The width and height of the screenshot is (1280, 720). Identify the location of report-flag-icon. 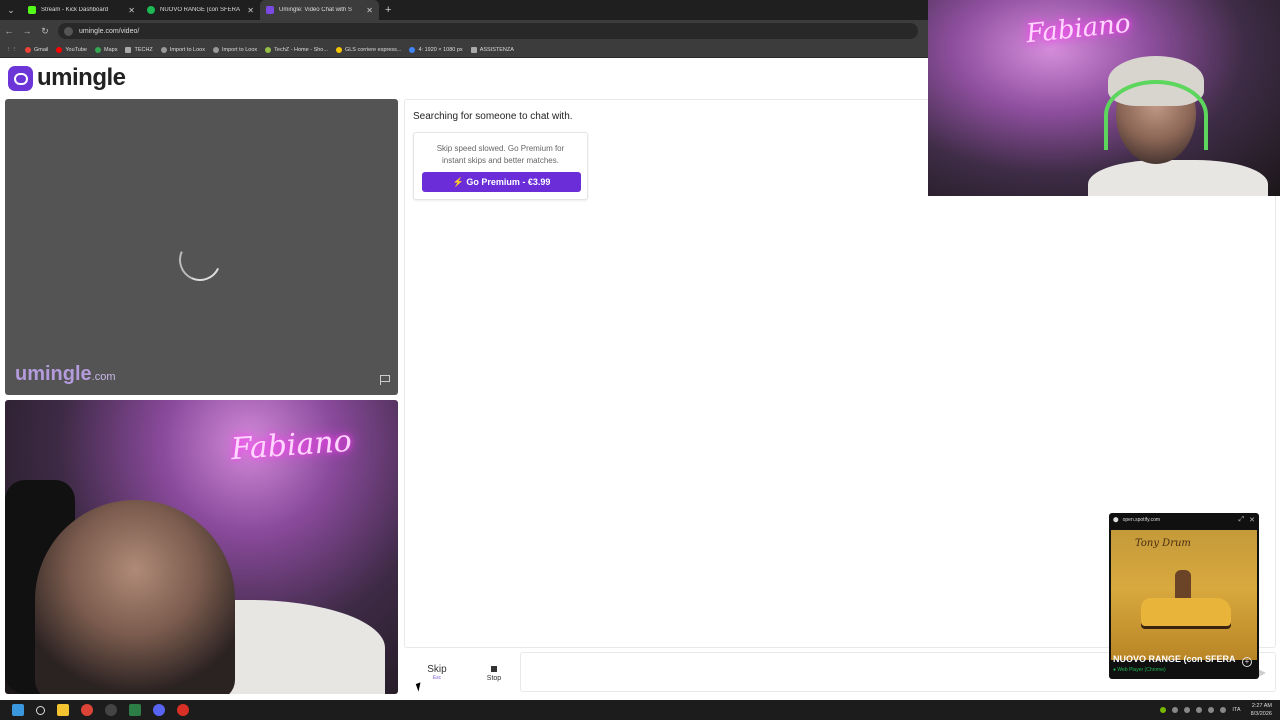
(385, 380).